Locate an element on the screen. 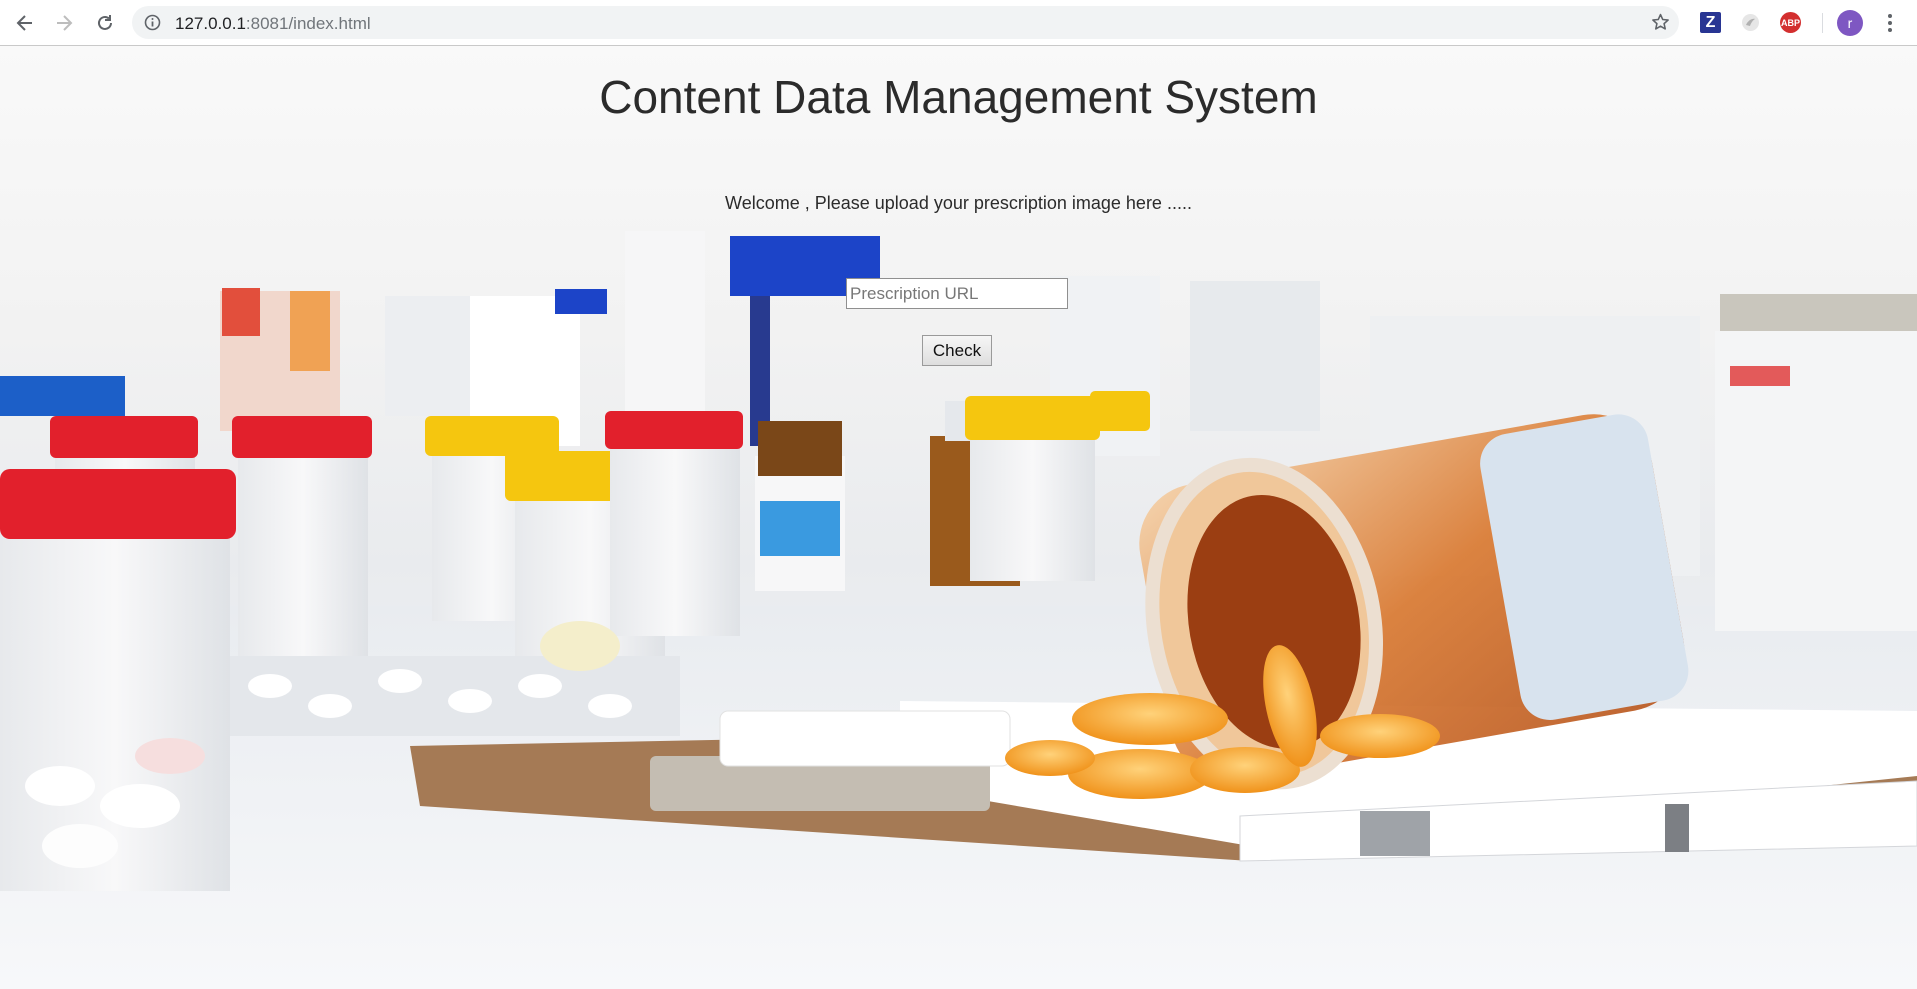  url-text: 127.0.0.1:8081/index.html is located at coordinates (273, 24).